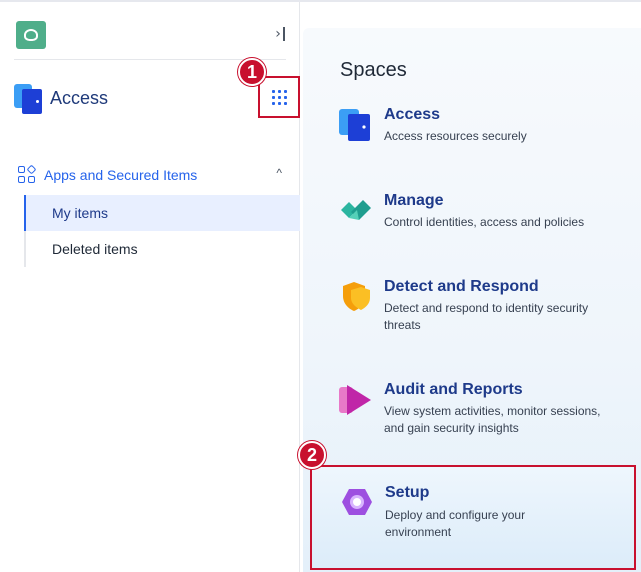  What do you see at coordinates (484, 127) in the screenshot?
I see `space-item-access: Access Access resources securely` at bounding box center [484, 127].